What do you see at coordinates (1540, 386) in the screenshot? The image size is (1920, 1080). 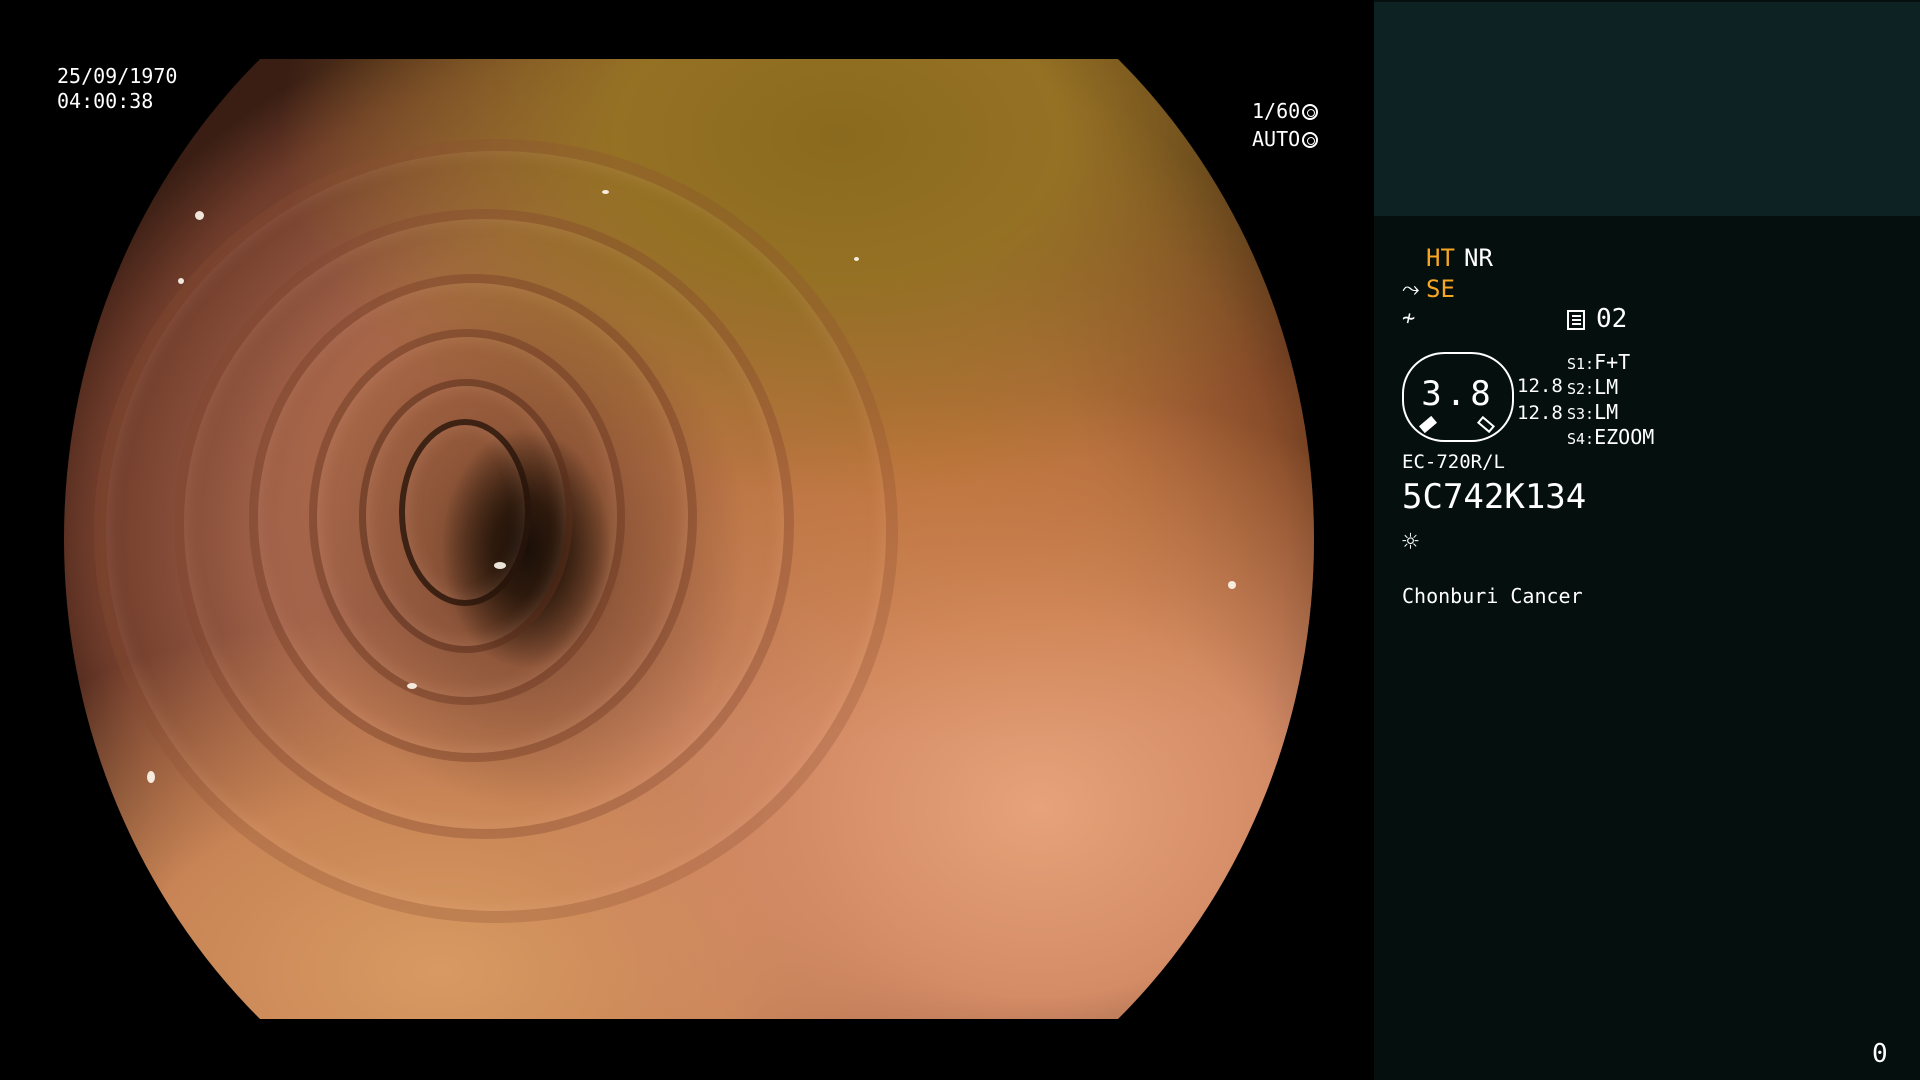 I see `zoom-readout-top: 12.8` at bounding box center [1540, 386].